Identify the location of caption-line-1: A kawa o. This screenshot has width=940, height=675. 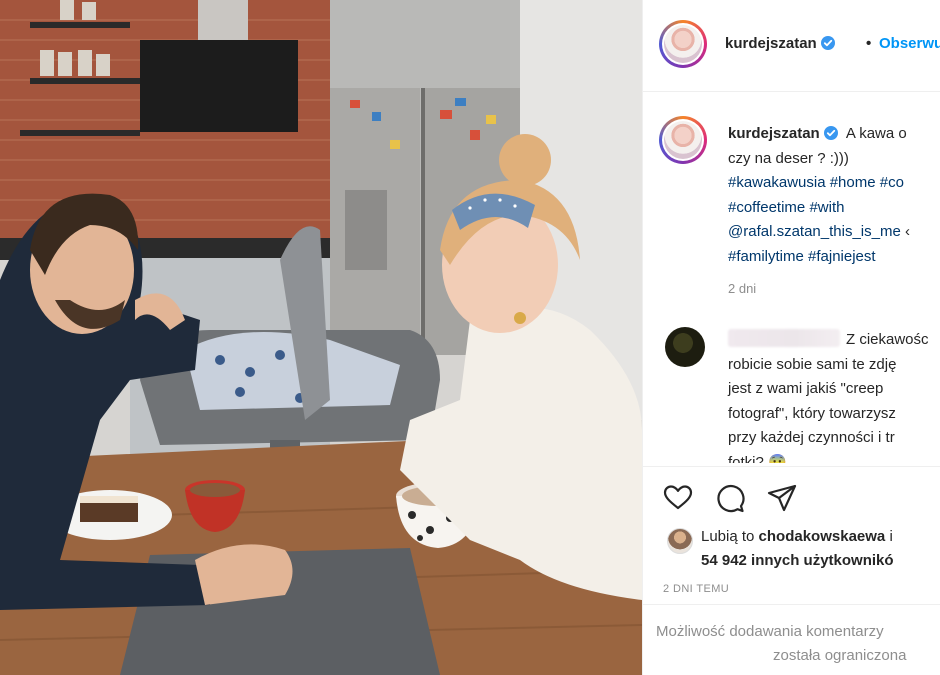
(876, 133).